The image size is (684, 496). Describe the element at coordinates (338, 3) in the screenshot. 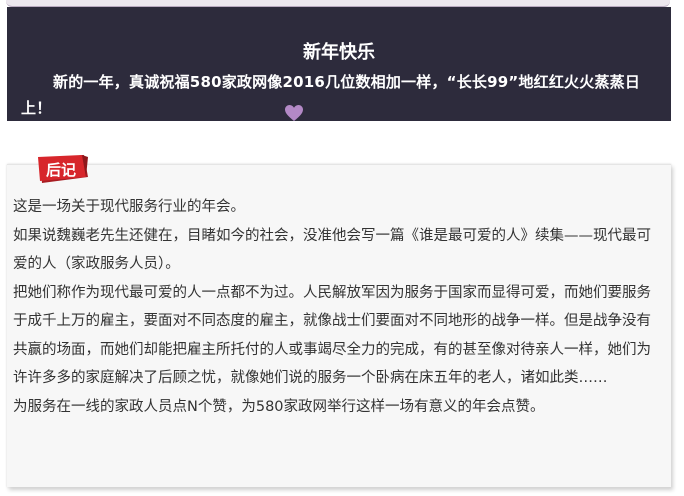

I see `top-frame-strip` at that location.